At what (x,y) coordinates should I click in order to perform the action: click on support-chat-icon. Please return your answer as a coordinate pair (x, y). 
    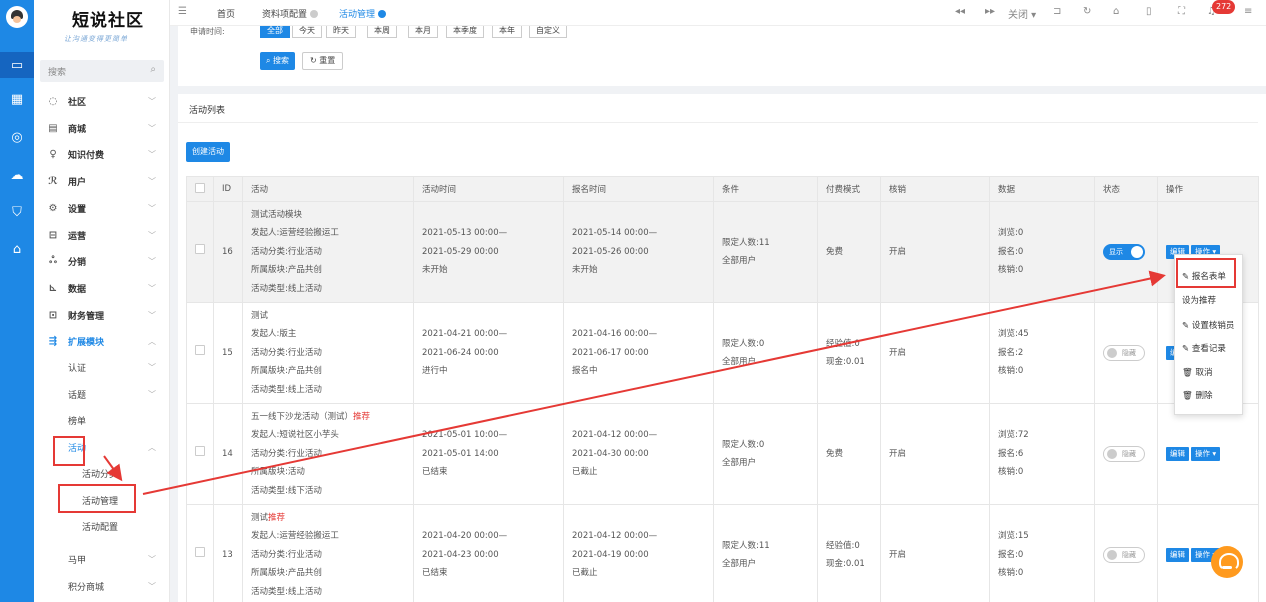
    Looking at the image, I should click on (1227, 562).